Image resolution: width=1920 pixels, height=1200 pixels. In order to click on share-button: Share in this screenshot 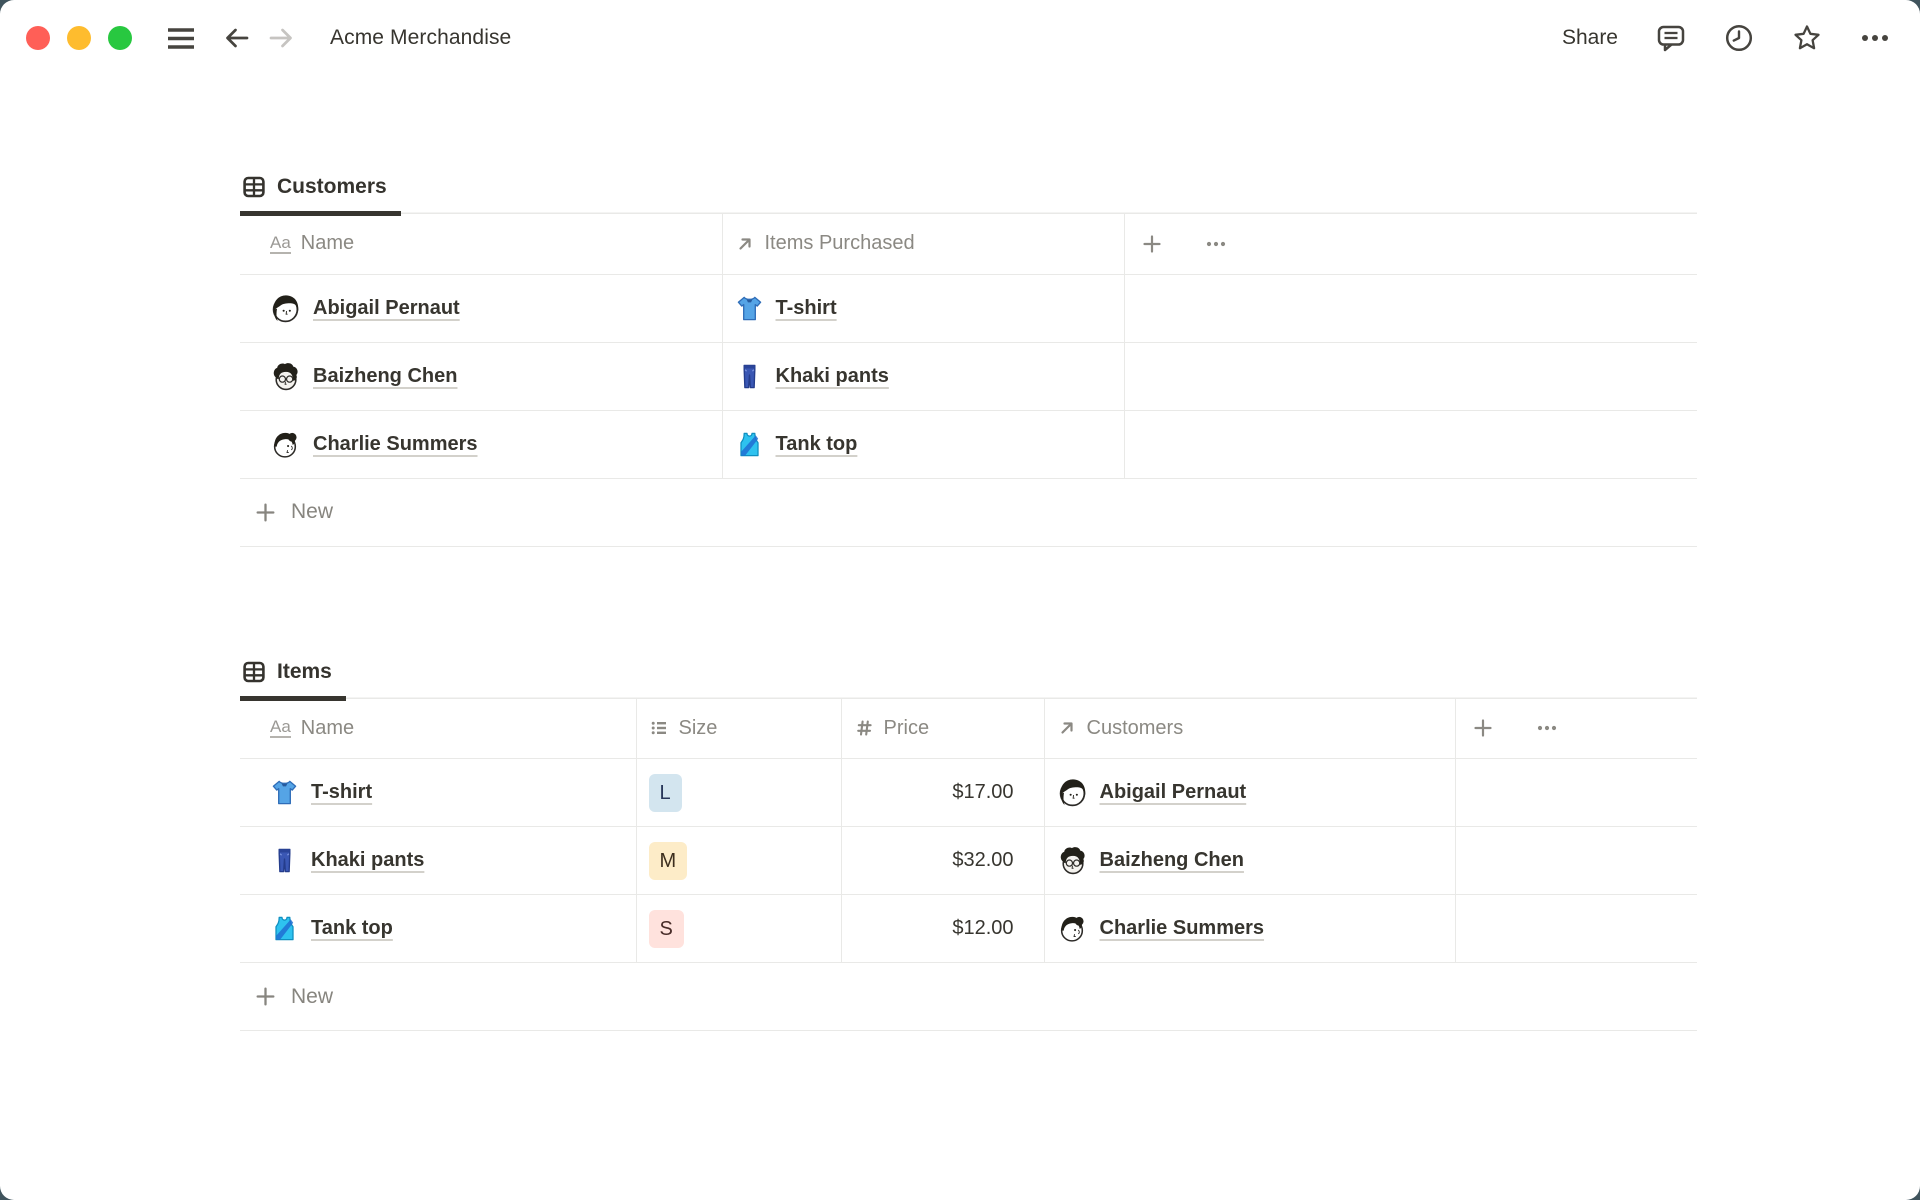, I will do `click(1590, 38)`.